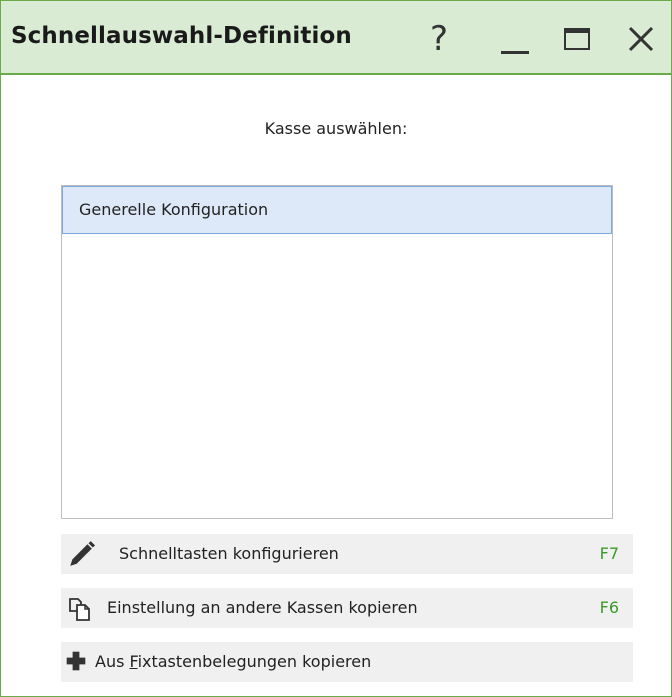  I want to click on help-icon: ?, so click(439, 39).